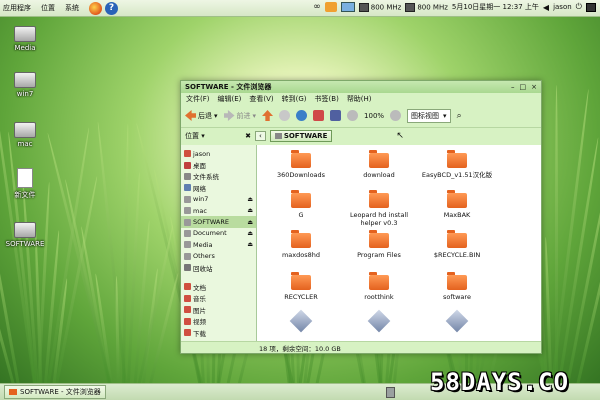 This screenshot has height=400, width=600. I want to click on sidebar-panel-select: 位置 ▾ ✖, so click(218, 136).